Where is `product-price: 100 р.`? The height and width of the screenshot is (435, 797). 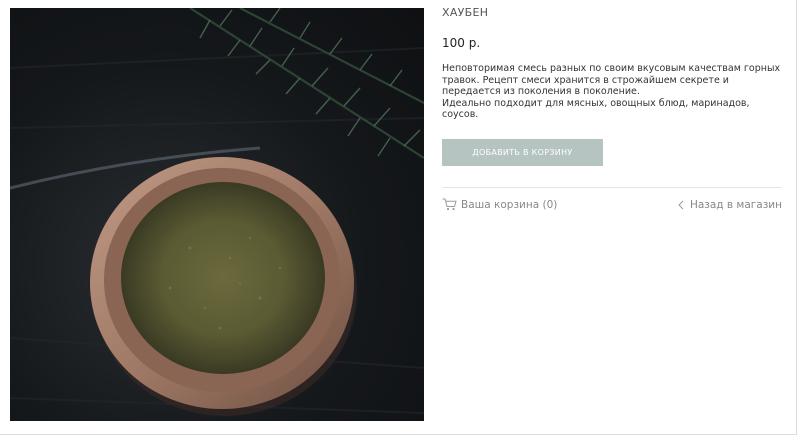 product-price: 100 р. is located at coordinates (461, 43).